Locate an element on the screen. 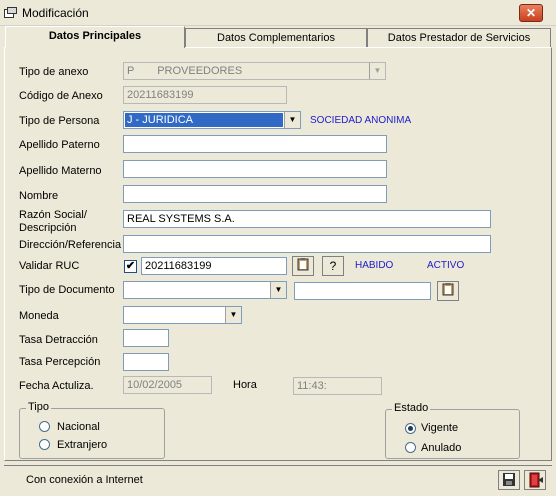  tab-datos-prestador: Datos Prestador de Servicios is located at coordinates (459, 38).